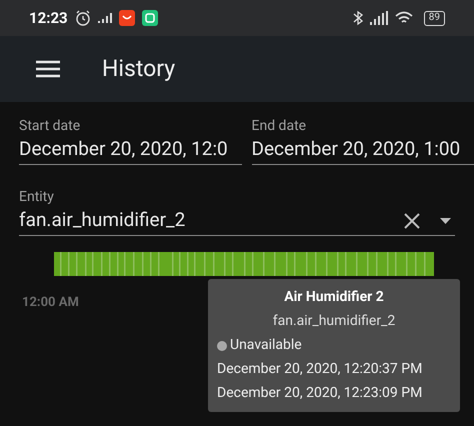 The image size is (474, 426). What do you see at coordinates (445, 221) in the screenshot?
I see `dropdown-arrow-icon` at bounding box center [445, 221].